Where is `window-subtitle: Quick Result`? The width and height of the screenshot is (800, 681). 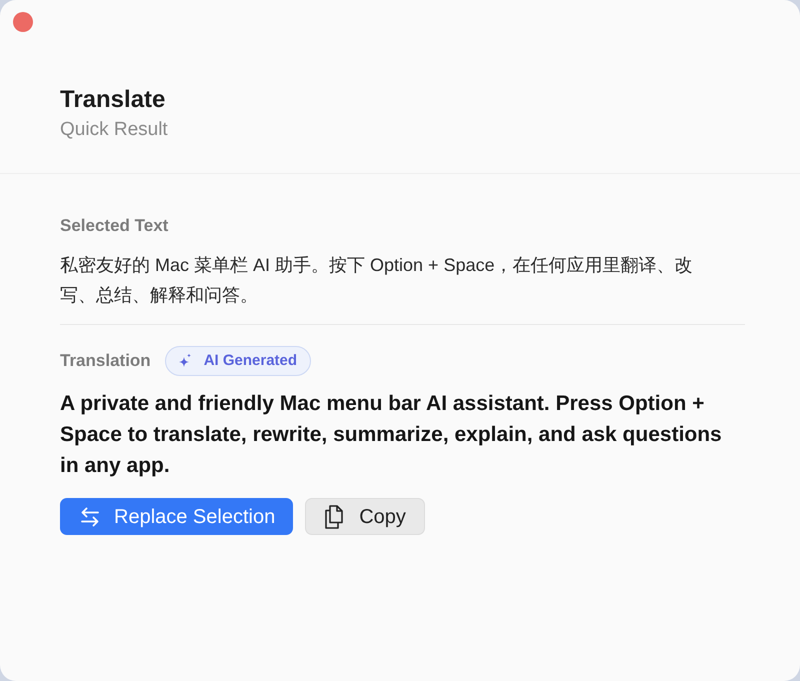
window-subtitle: Quick Result is located at coordinates (114, 130).